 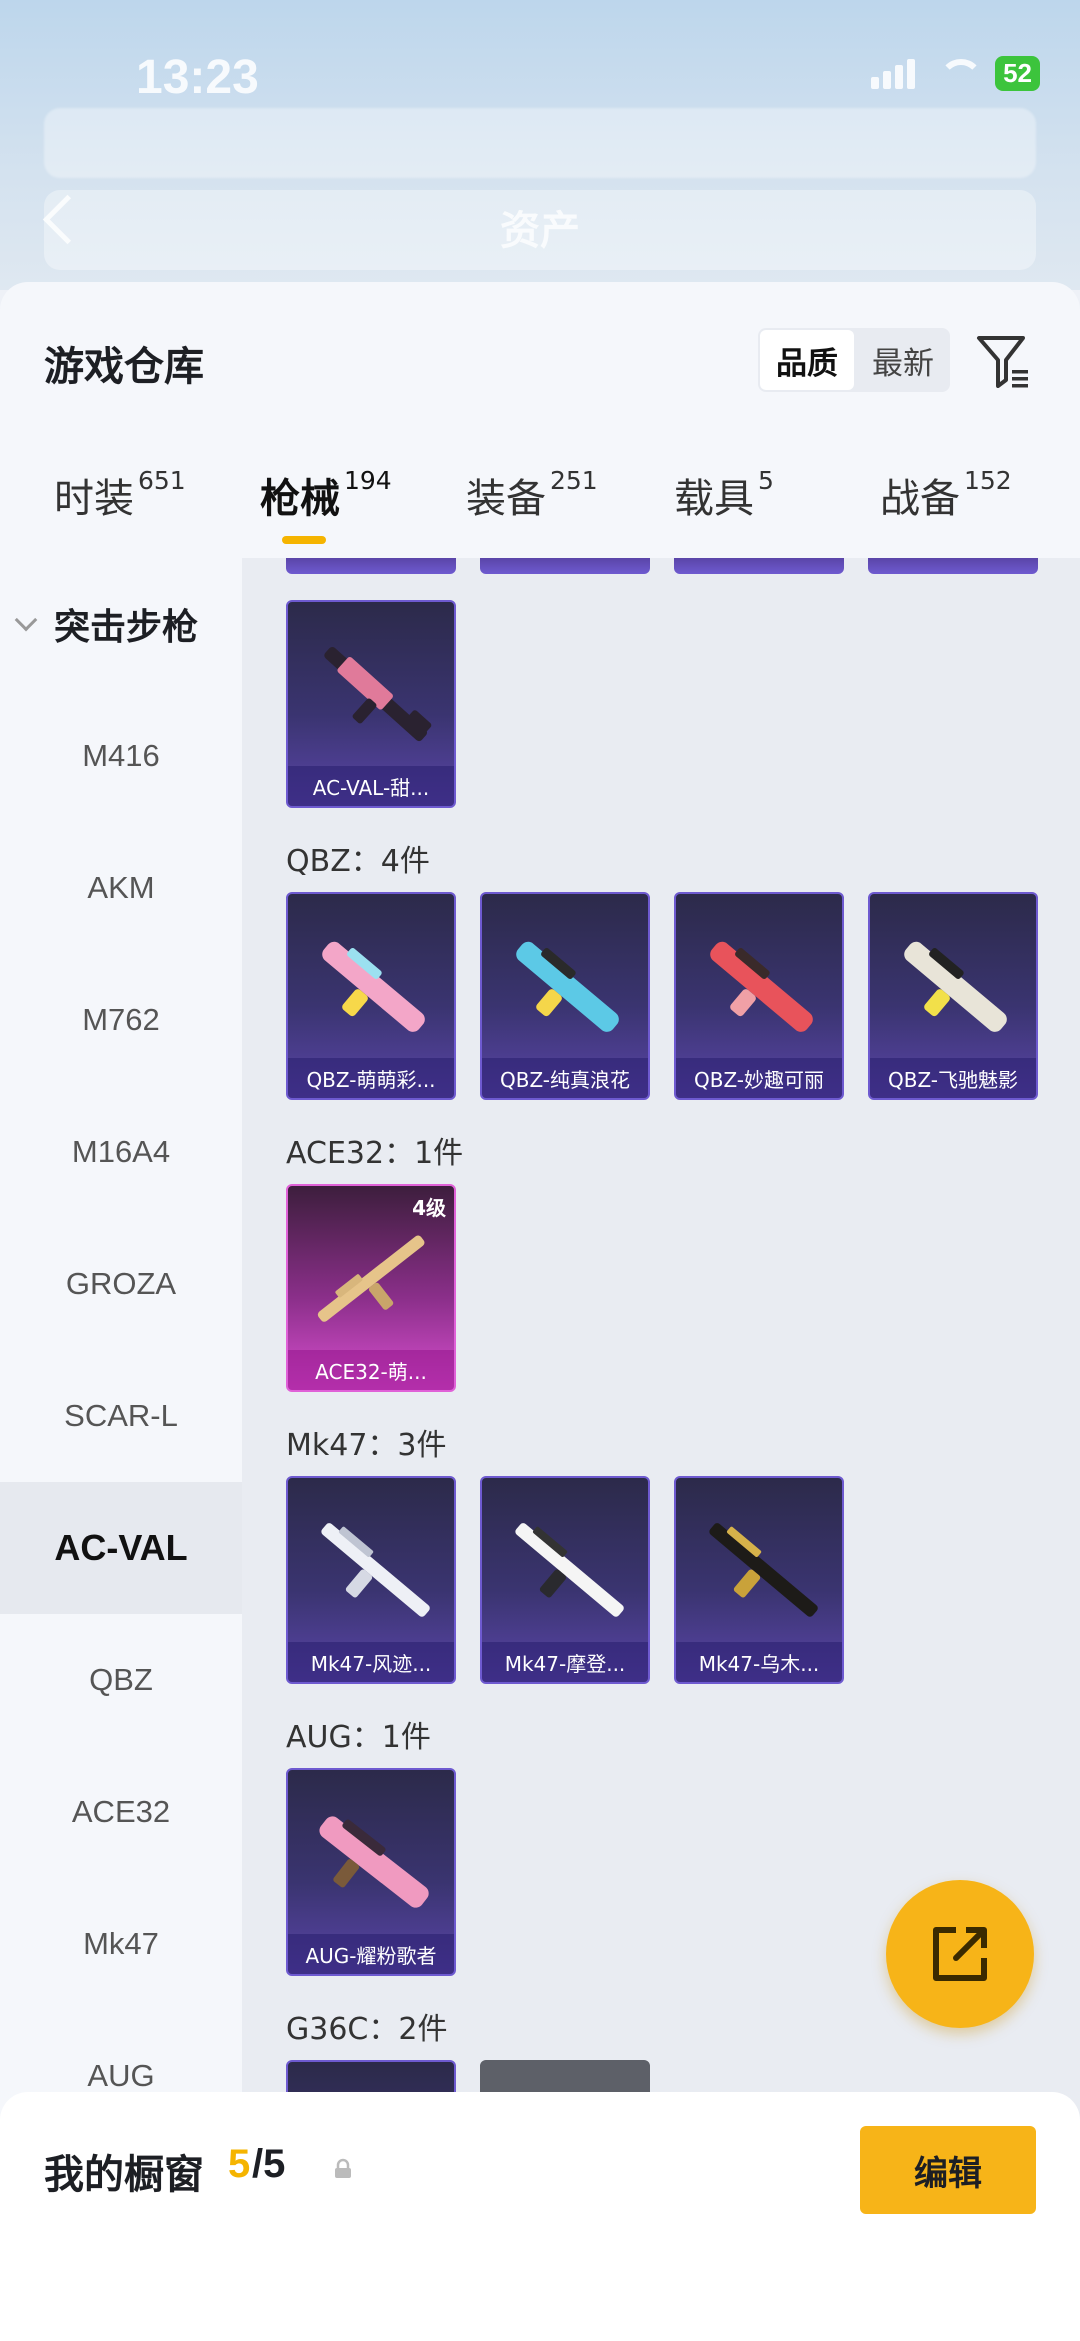 I want to click on category-group-label: 突击步枪, so click(x=126, y=627).